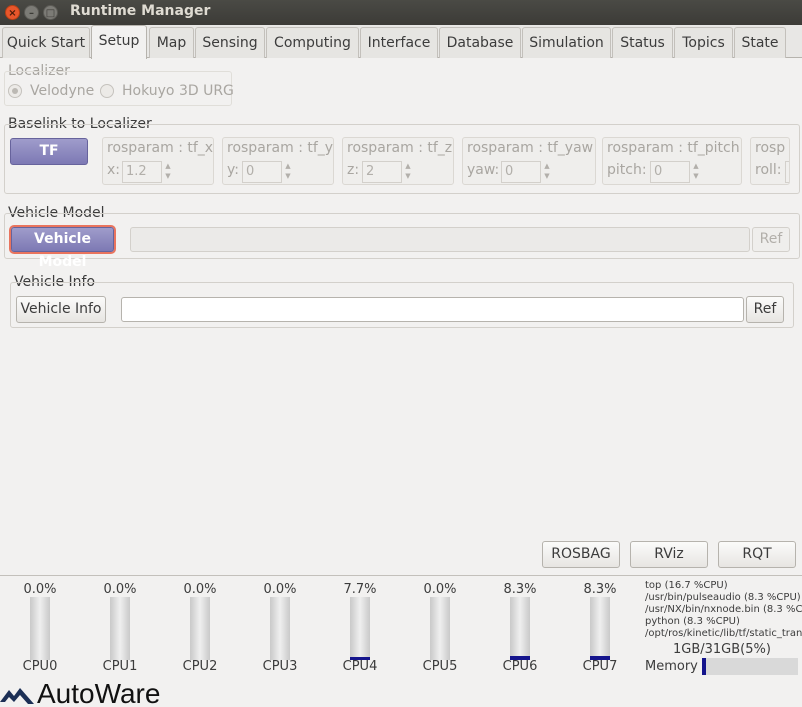 This screenshot has width=802, height=707. Describe the element at coordinates (440, 239) in the screenshot. I see `vehicle-model-path-input` at that location.